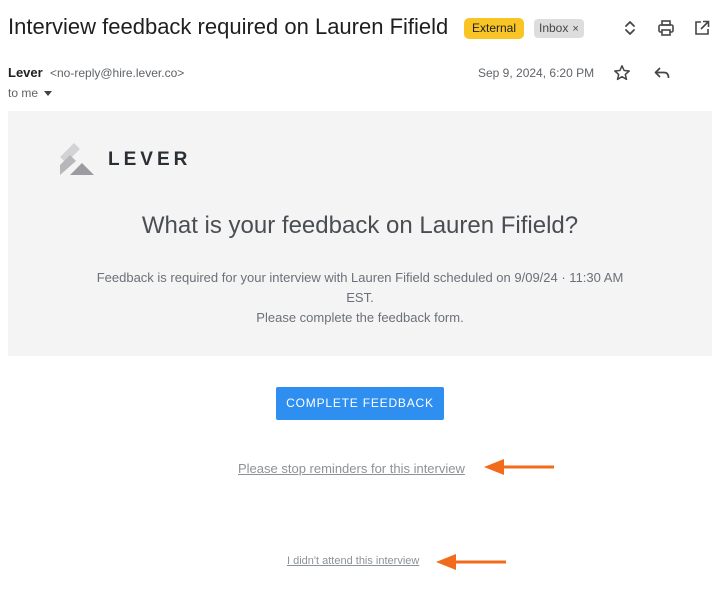 The height and width of the screenshot is (592, 721). What do you see at coordinates (622, 73) in the screenshot?
I see `star-icon` at bounding box center [622, 73].